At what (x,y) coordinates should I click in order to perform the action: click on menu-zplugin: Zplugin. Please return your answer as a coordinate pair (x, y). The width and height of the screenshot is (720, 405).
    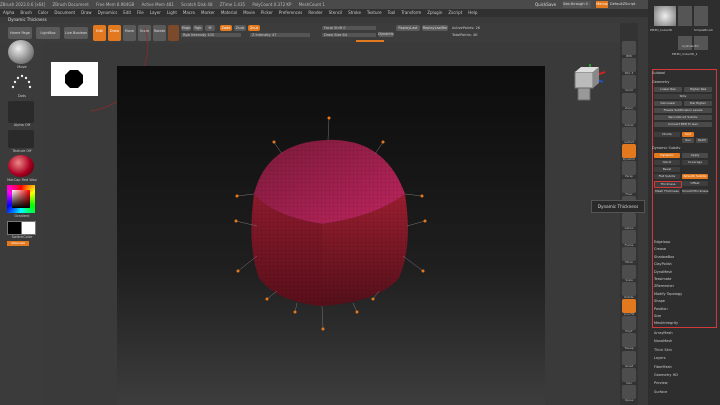
    Looking at the image, I should click on (434, 12).